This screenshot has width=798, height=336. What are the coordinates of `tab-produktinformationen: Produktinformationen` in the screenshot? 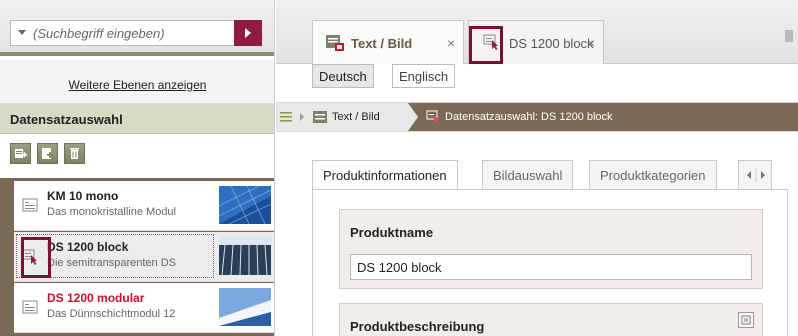 It's located at (385, 175).